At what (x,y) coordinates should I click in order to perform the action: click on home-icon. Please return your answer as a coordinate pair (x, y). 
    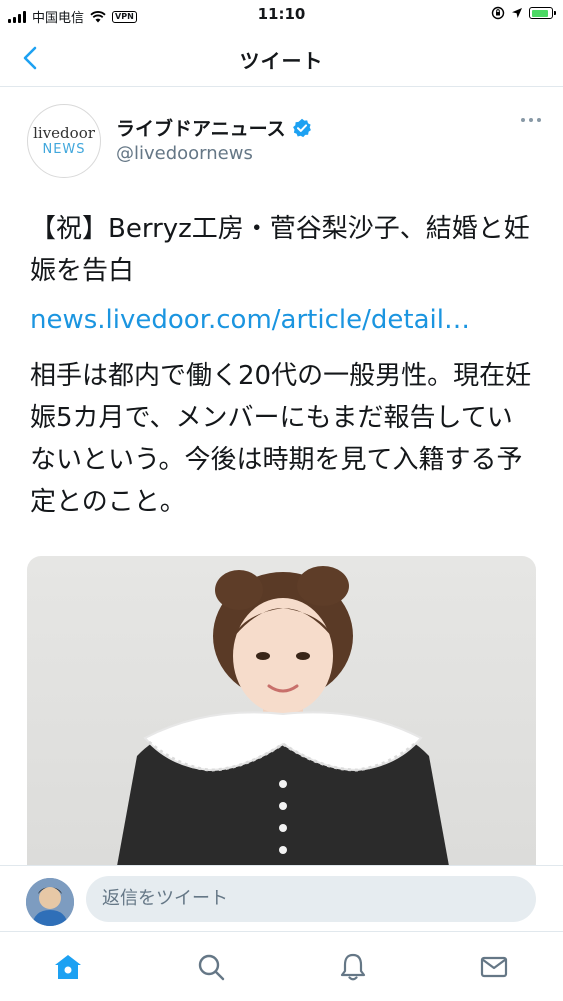
    Looking at the image, I should click on (68, 967).